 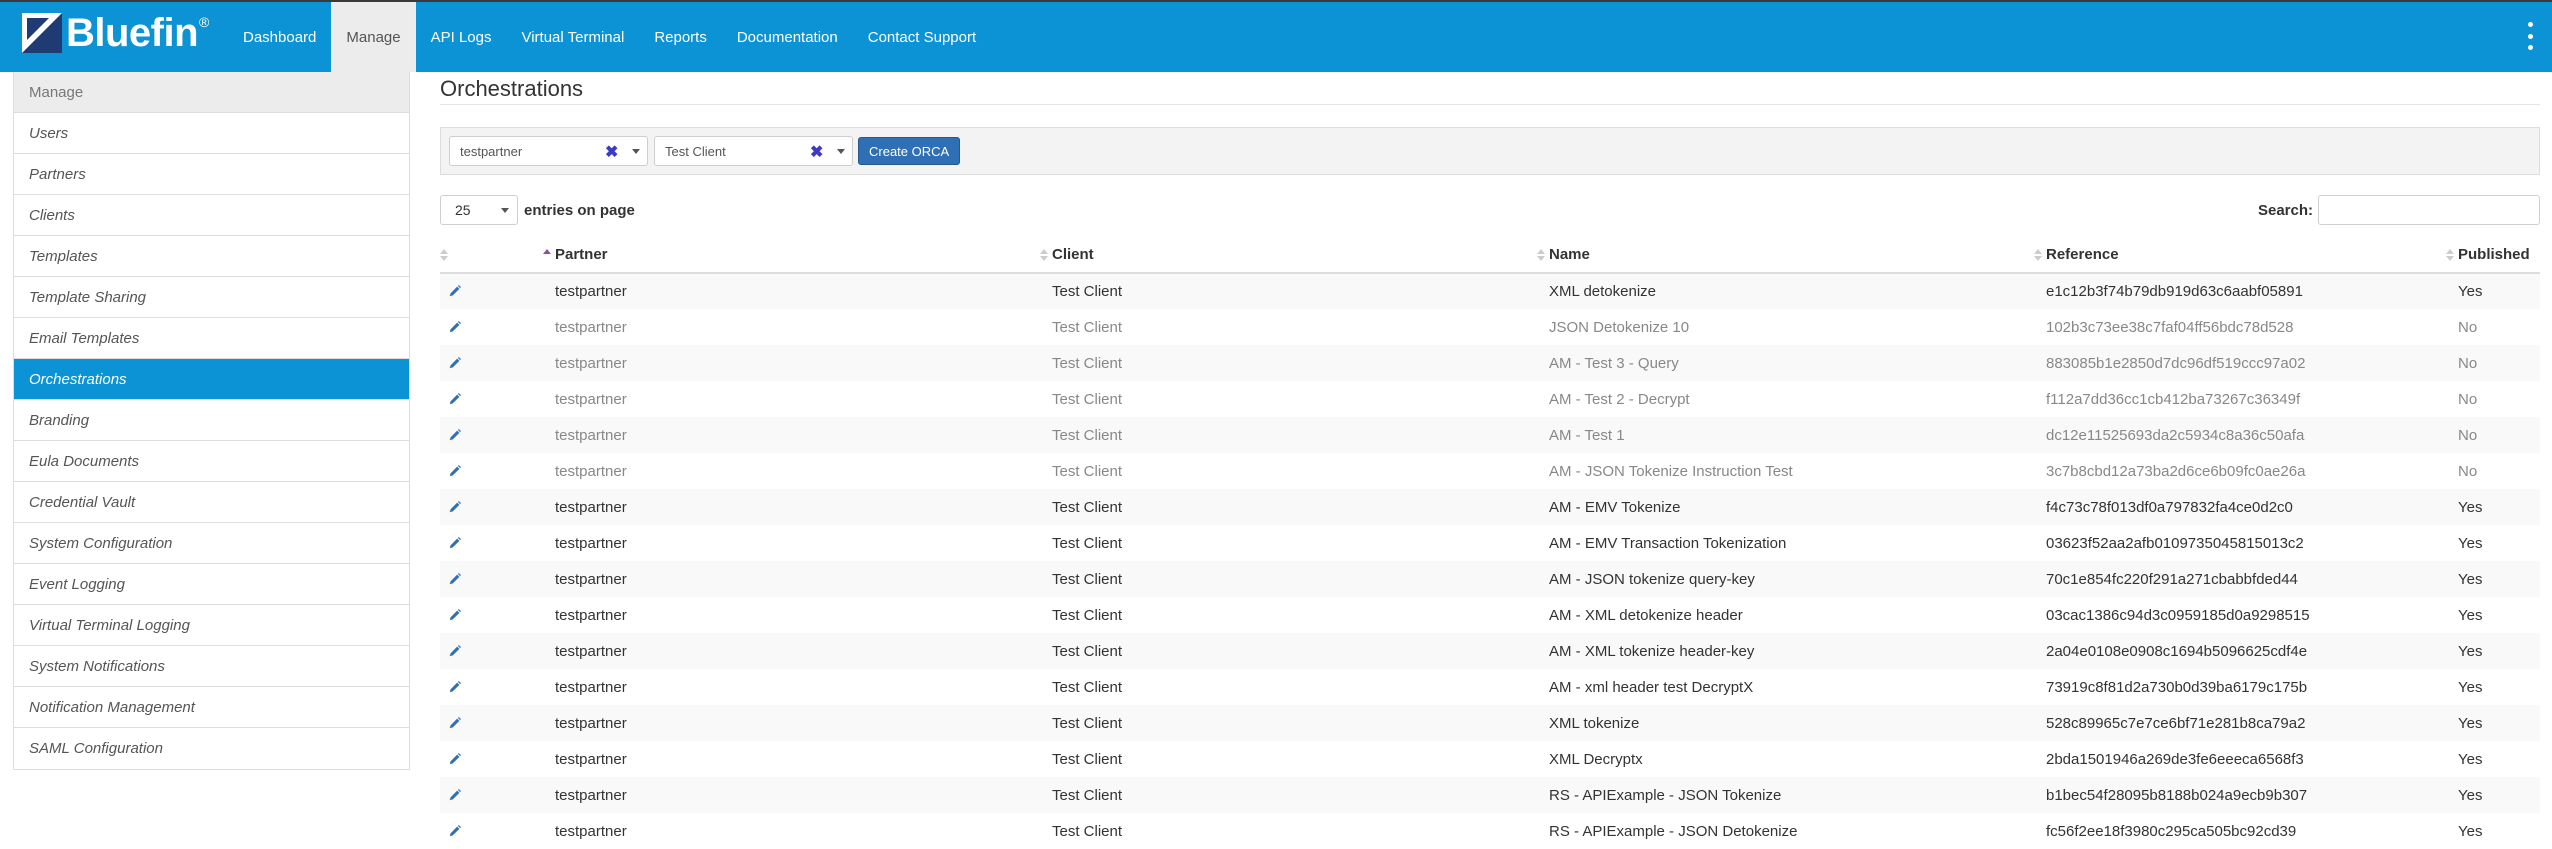 What do you see at coordinates (373, 37) in the screenshot?
I see `nav-item-manage: Manage` at bounding box center [373, 37].